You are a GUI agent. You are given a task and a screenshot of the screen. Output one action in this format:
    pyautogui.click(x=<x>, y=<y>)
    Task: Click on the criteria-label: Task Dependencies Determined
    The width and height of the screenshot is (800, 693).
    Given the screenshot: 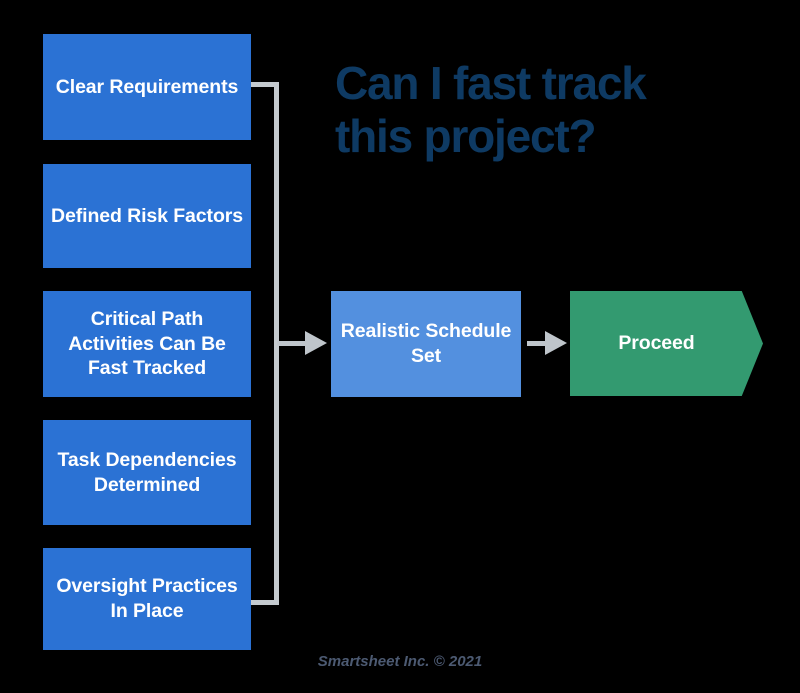 What is the action you would take?
    pyautogui.click(x=147, y=472)
    